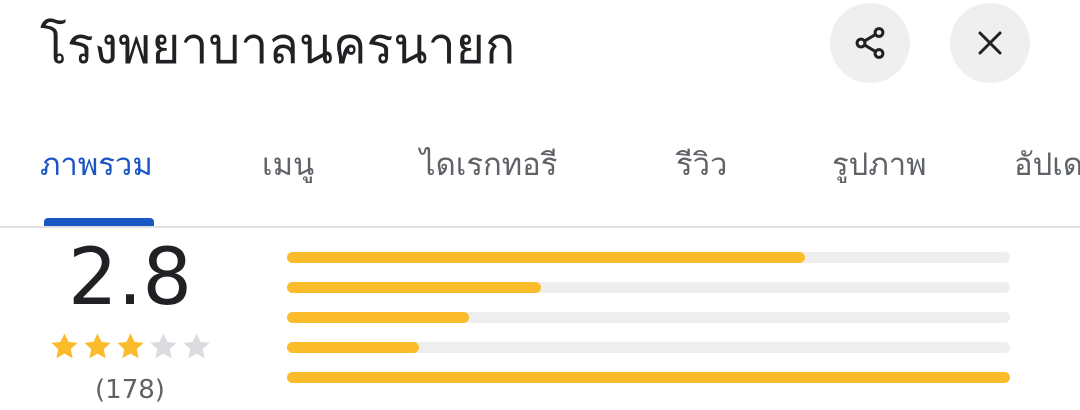 This screenshot has width=1080, height=410. What do you see at coordinates (648, 347) in the screenshot?
I see `rating-bar-2-star` at bounding box center [648, 347].